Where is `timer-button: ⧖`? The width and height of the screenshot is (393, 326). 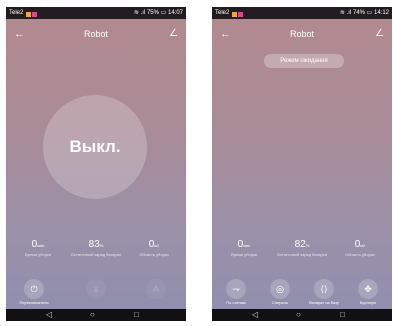
timer-button: ⧖ is located at coordinates (96, 289).